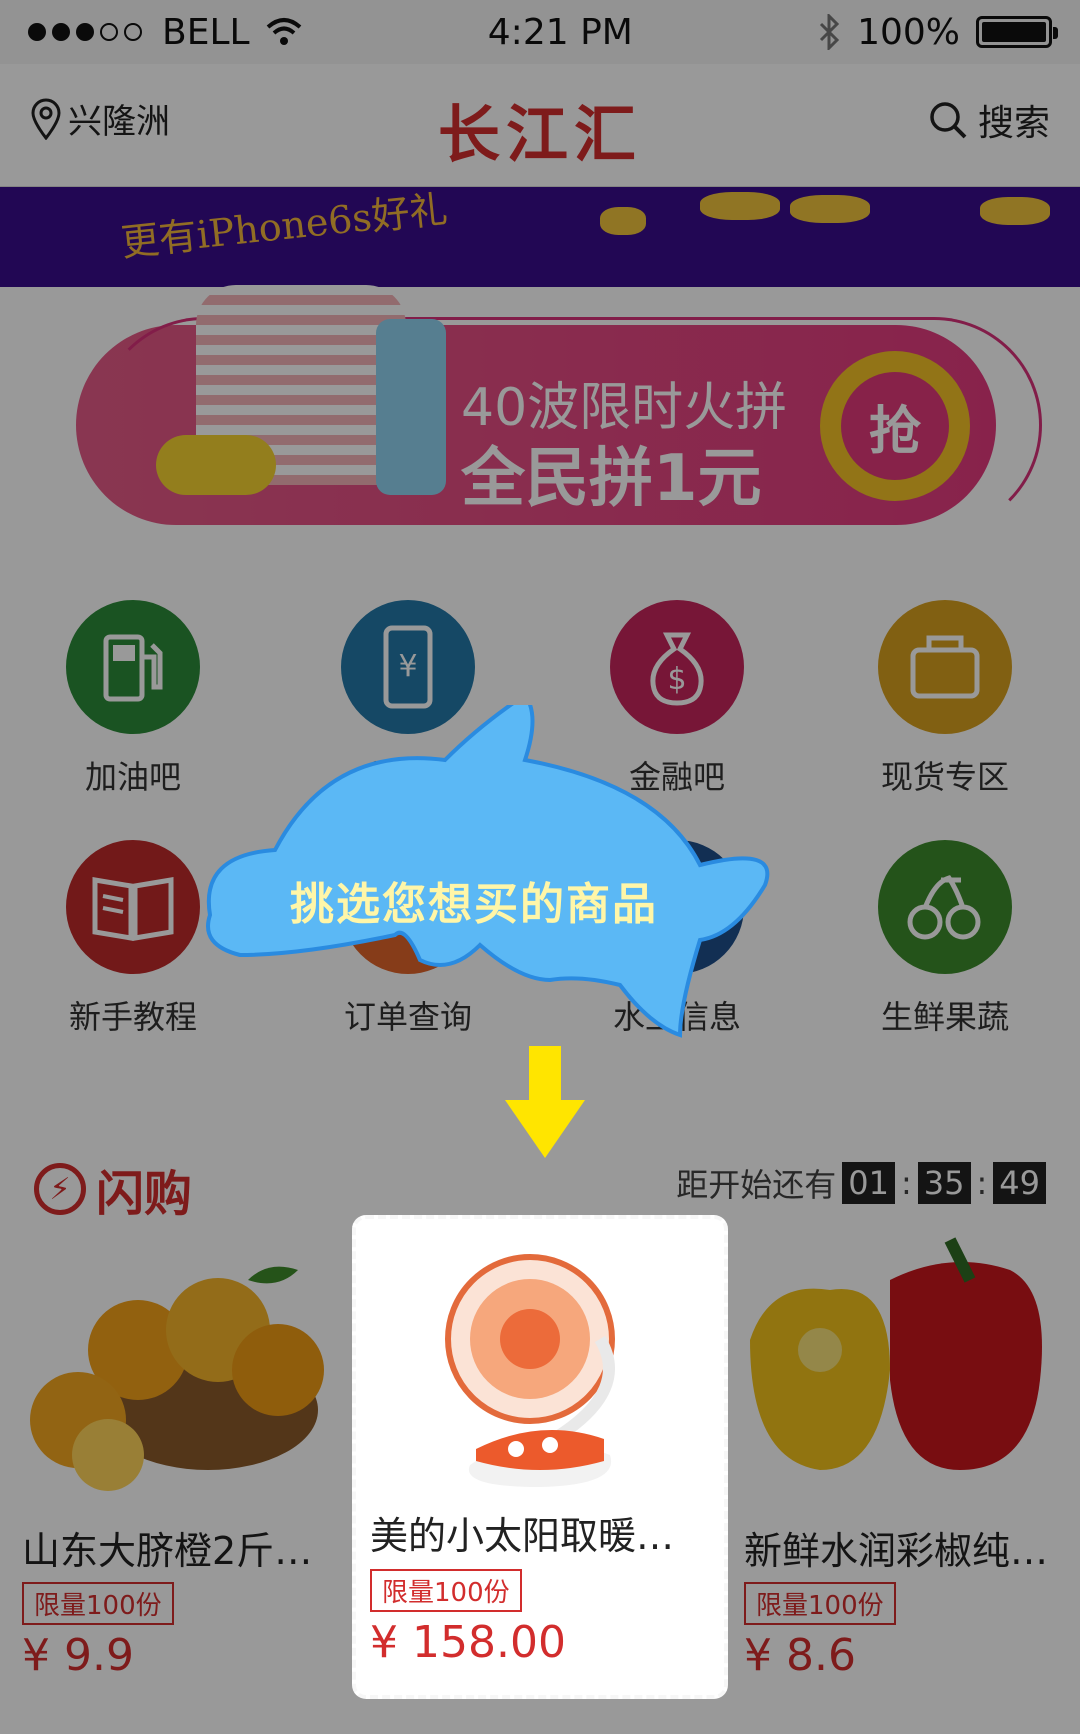  I want to click on box-icon, so click(945, 667).